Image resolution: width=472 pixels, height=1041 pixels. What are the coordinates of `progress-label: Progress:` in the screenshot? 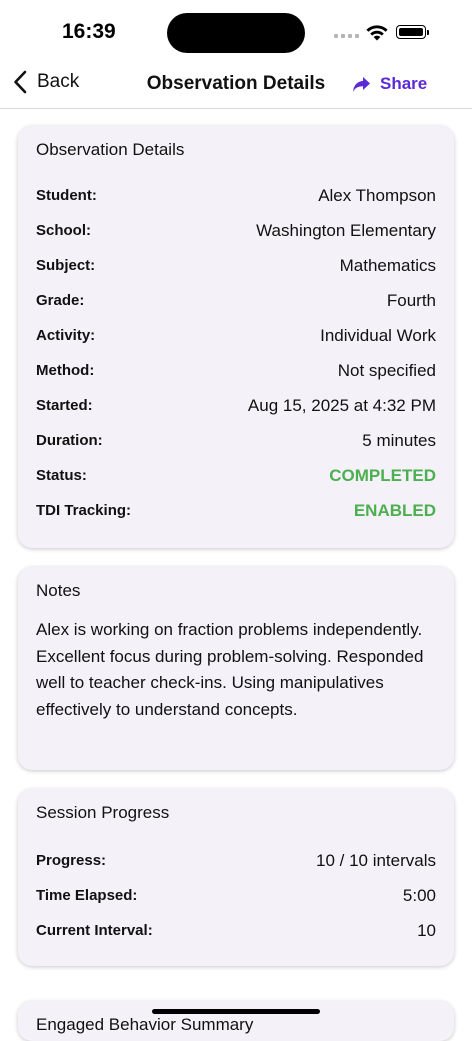 It's located at (71, 860).